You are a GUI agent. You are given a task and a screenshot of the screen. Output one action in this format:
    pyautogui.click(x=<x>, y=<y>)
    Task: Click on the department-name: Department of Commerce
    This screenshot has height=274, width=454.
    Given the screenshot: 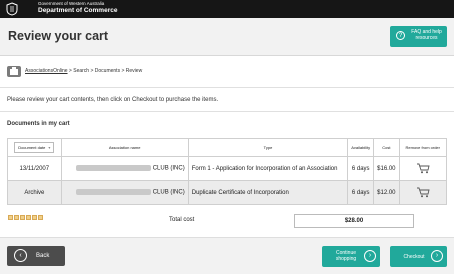 What is the action you would take?
    pyautogui.click(x=78, y=10)
    